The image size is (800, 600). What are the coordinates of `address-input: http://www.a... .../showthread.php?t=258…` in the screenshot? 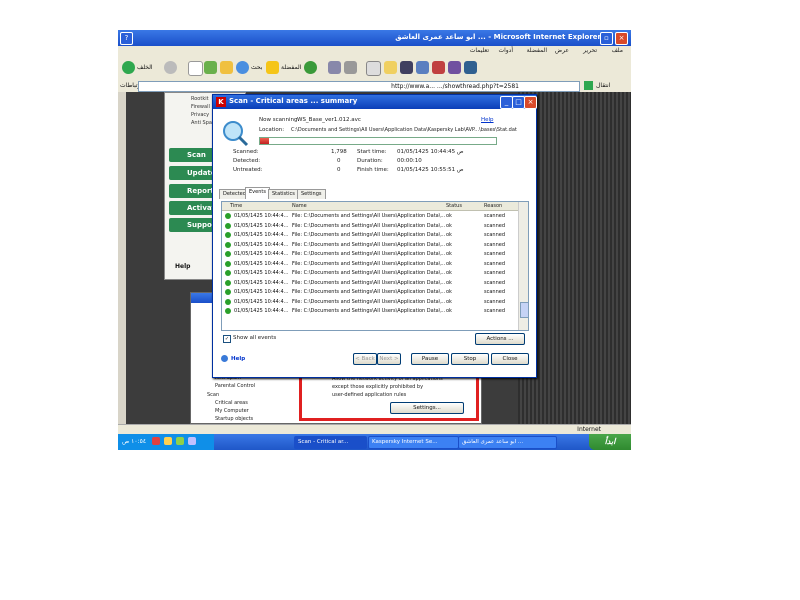 It's located at (359, 86).